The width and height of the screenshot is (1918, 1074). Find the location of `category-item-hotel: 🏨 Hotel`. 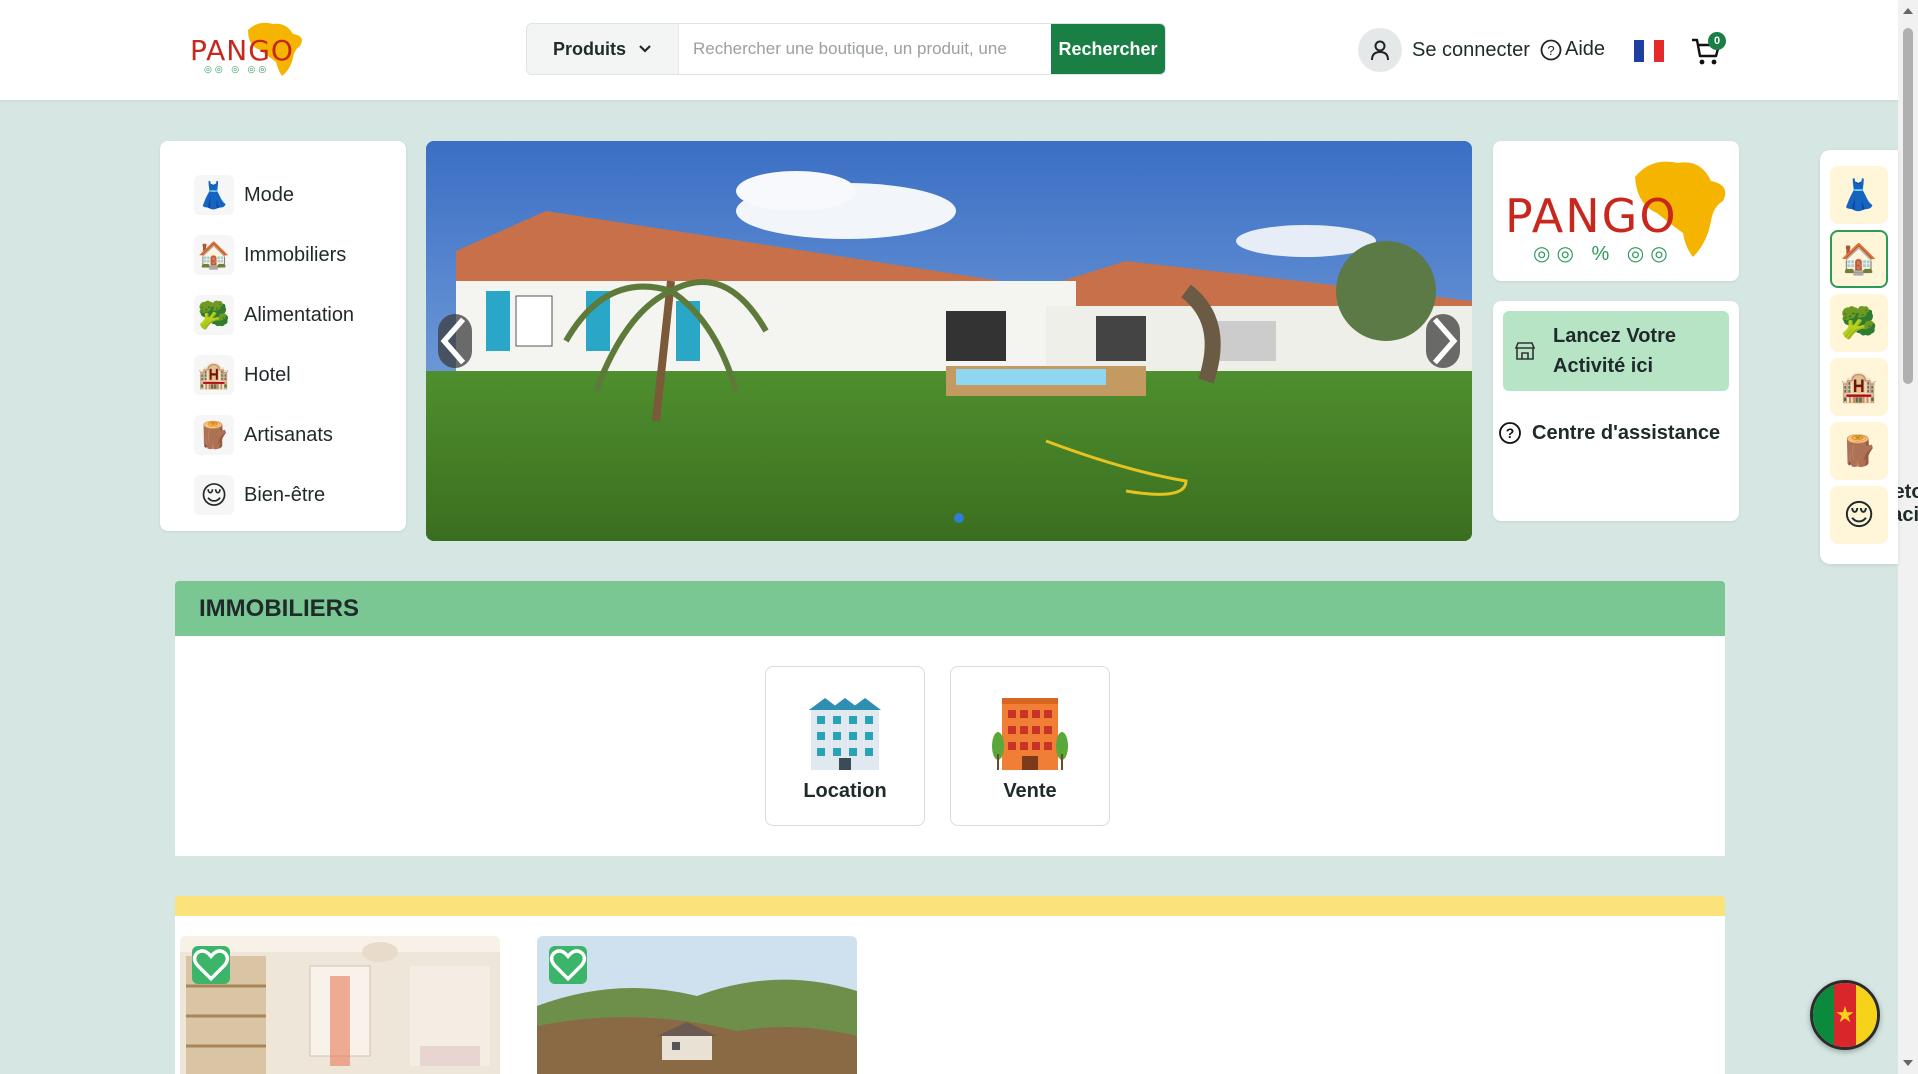

category-item-hotel: 🏨 Hotel is located at coordinates (283, 375).